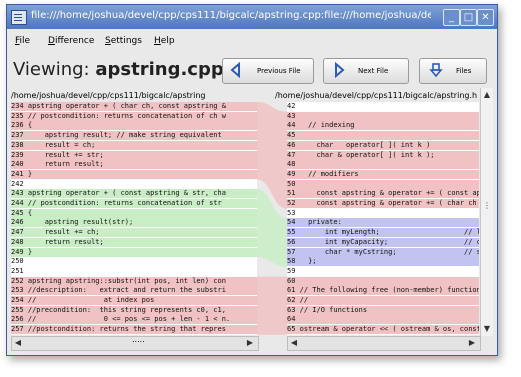 The width and height of the screenshot is (521, 377). What do you see at coordinates (486, 212) in the screenshot?
I see `vertical-scrollbar: ▲ ⋮ ▼` at bounding box center [486, 212].